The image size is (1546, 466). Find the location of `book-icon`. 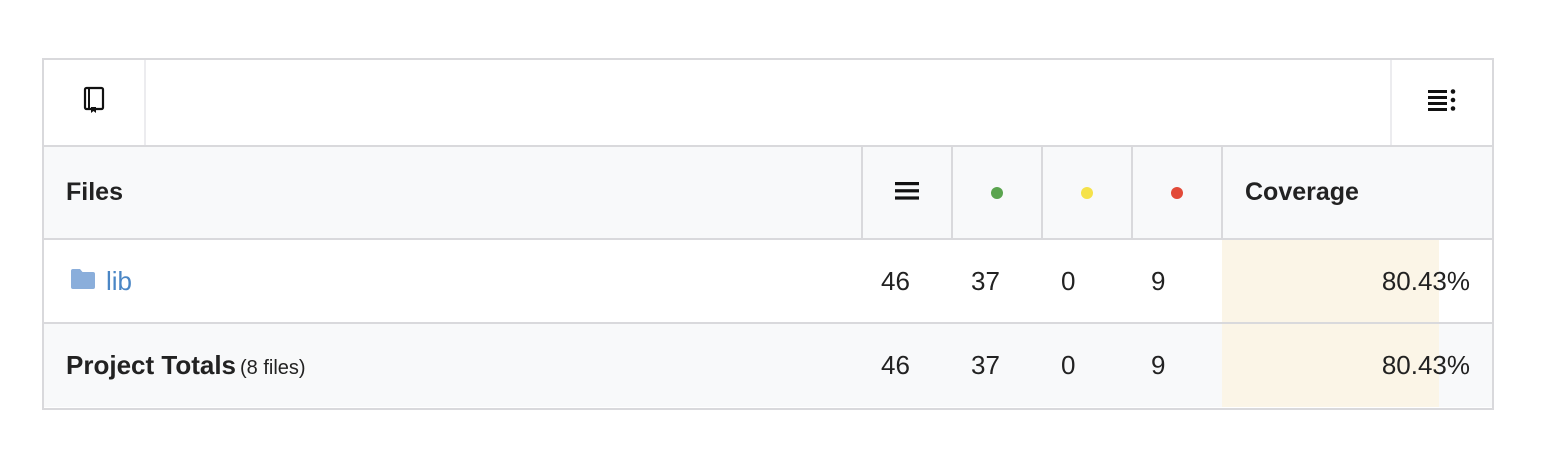

book-icon is located at coordinates (94, 102).